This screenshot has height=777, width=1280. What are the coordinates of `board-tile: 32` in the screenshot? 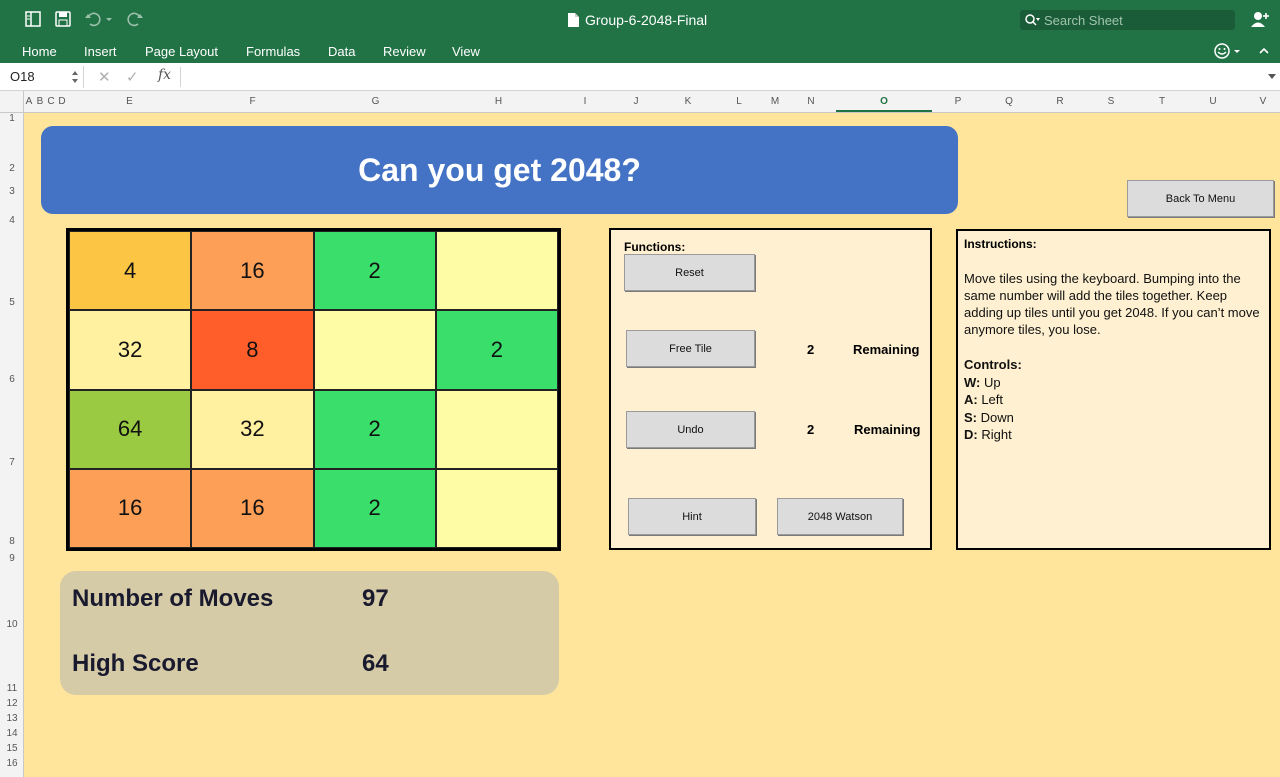 It's located at (252, 429).